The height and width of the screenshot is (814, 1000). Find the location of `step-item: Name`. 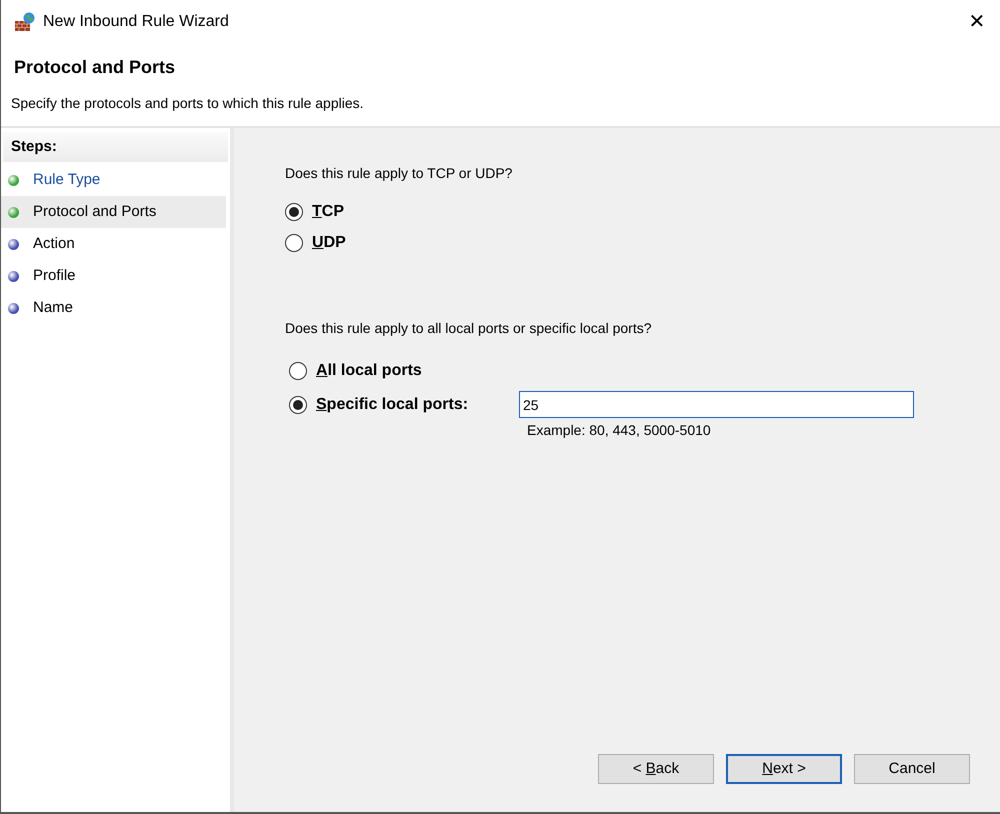

step-item: Name is located at coordinates (113, 308).